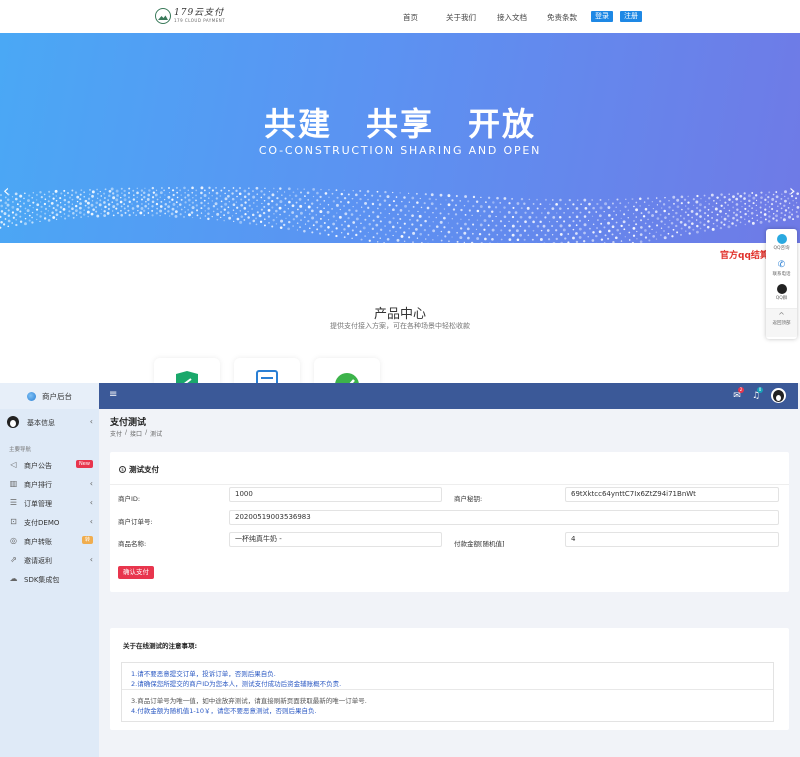  I want to click on sidebar-section-label: 主要导航, so click(20, 450).